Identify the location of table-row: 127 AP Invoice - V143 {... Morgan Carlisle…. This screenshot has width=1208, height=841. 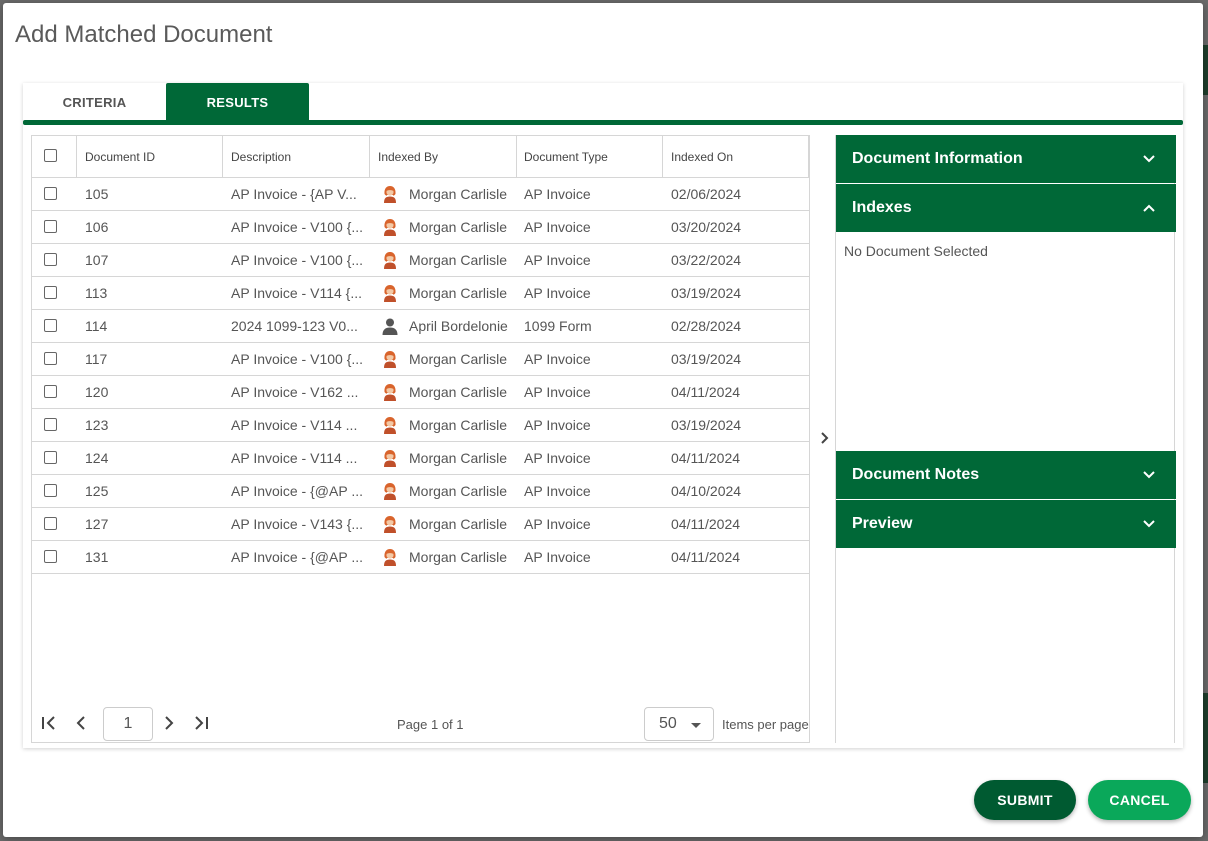
(420, 524).